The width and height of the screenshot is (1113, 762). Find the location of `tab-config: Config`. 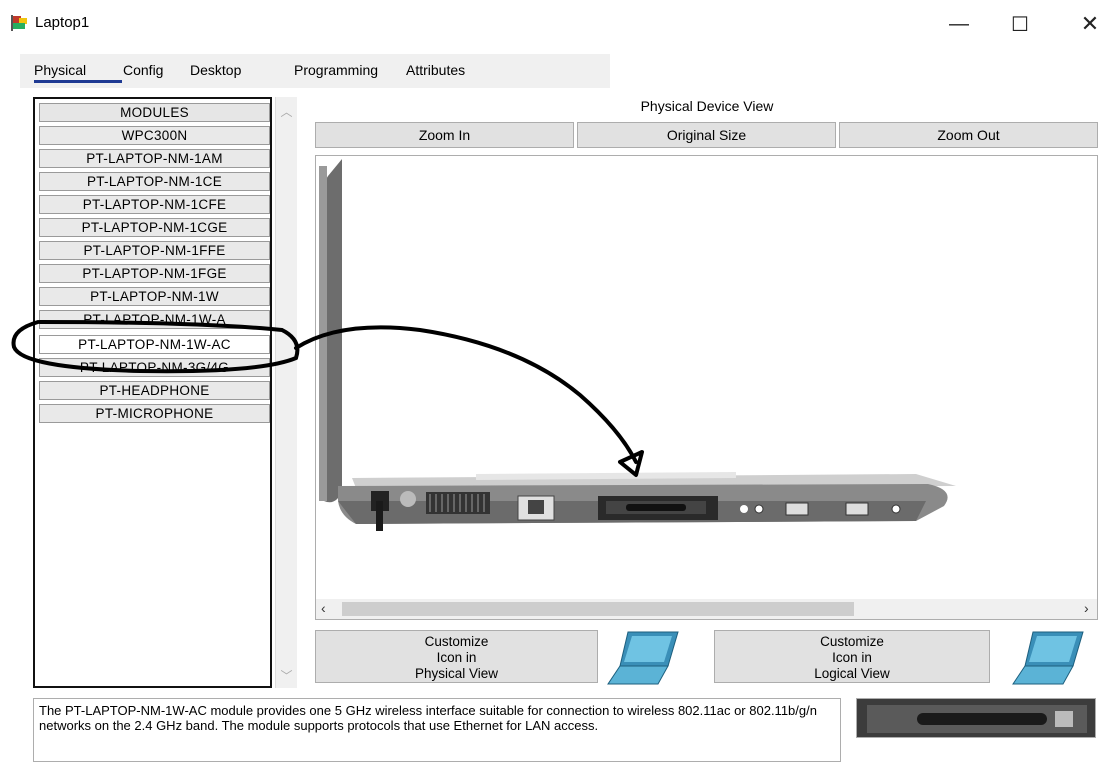

tab-config: Config is located at coordinates (143, 70).